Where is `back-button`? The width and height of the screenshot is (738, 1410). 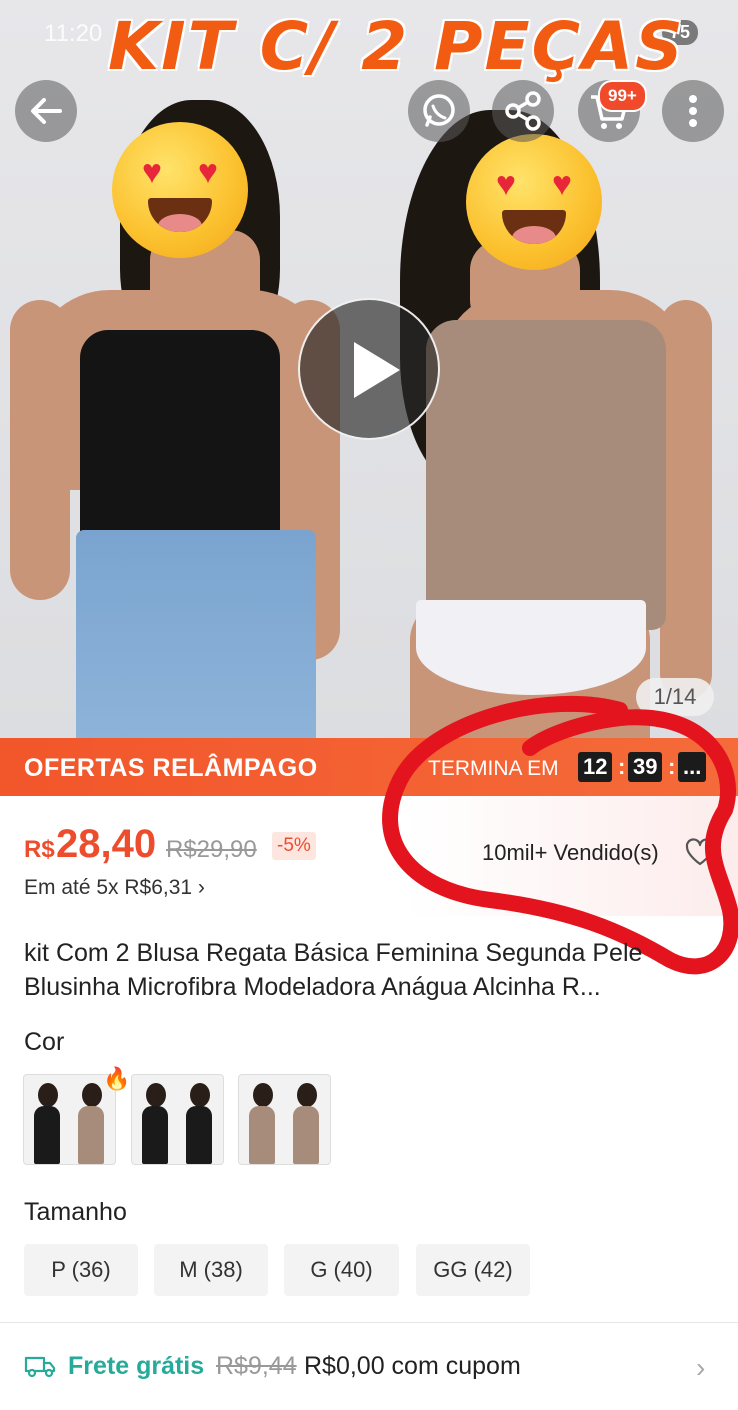 back-button is located at coordinates (46, 111).